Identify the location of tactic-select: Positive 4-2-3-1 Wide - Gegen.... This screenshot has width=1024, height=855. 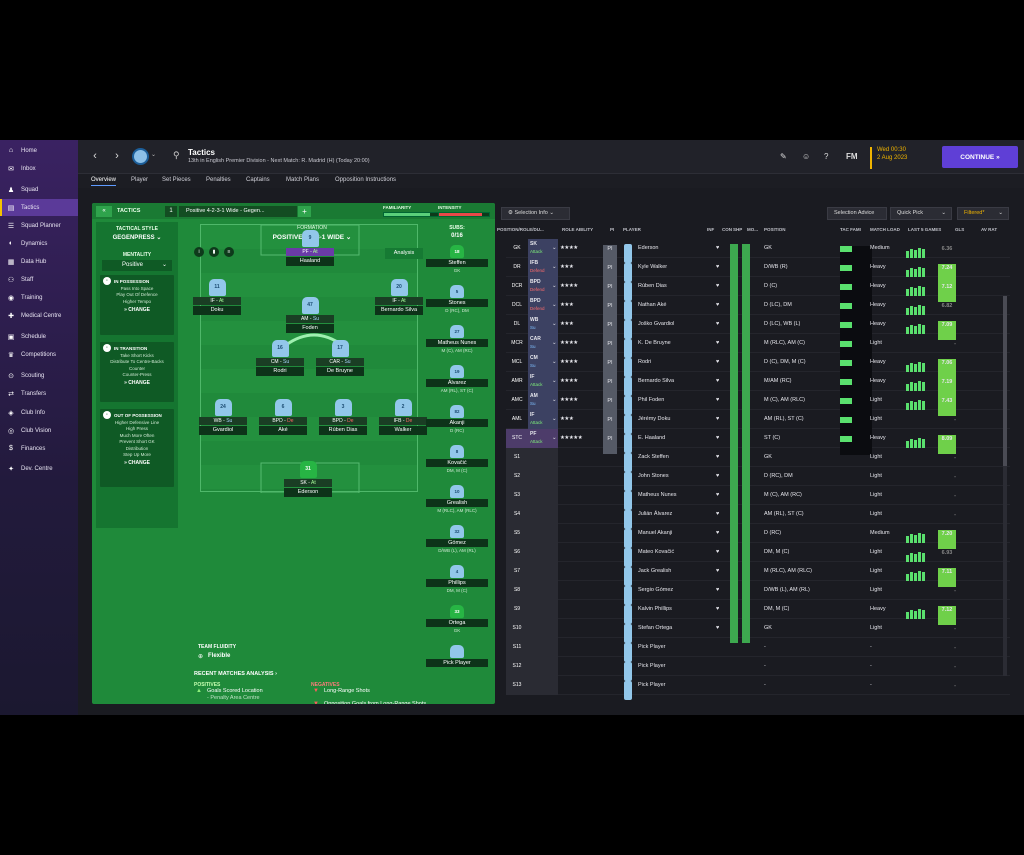
(238, 211).